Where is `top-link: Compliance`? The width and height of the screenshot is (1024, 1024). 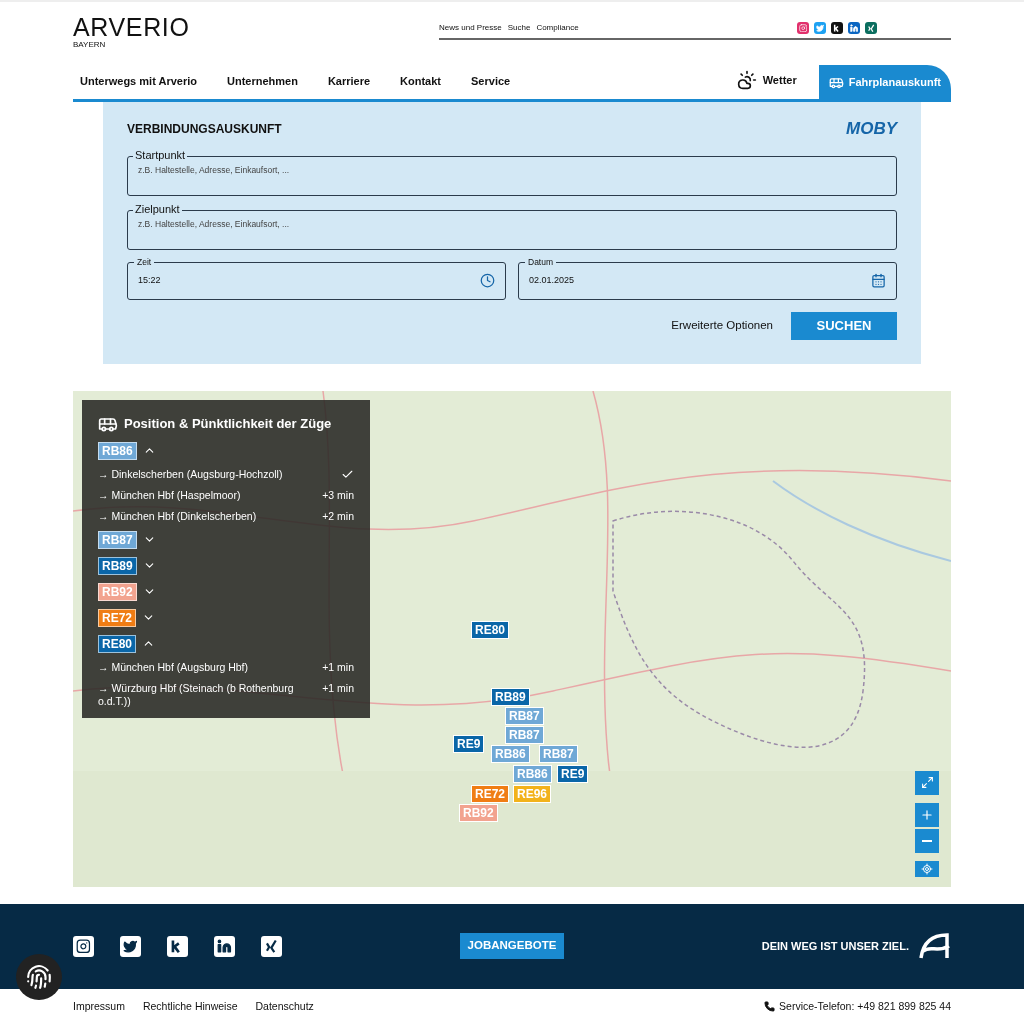 top-link: Compliance is located at coordinates (557, 28).